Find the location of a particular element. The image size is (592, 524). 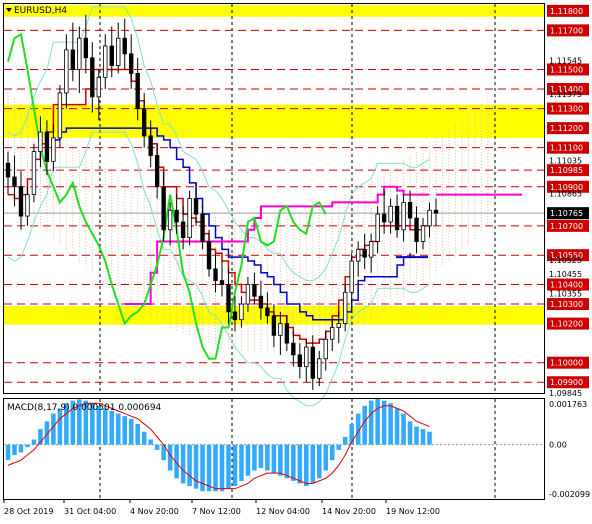

price-label-text: 1.10000 is located at coordinates (566, 363).